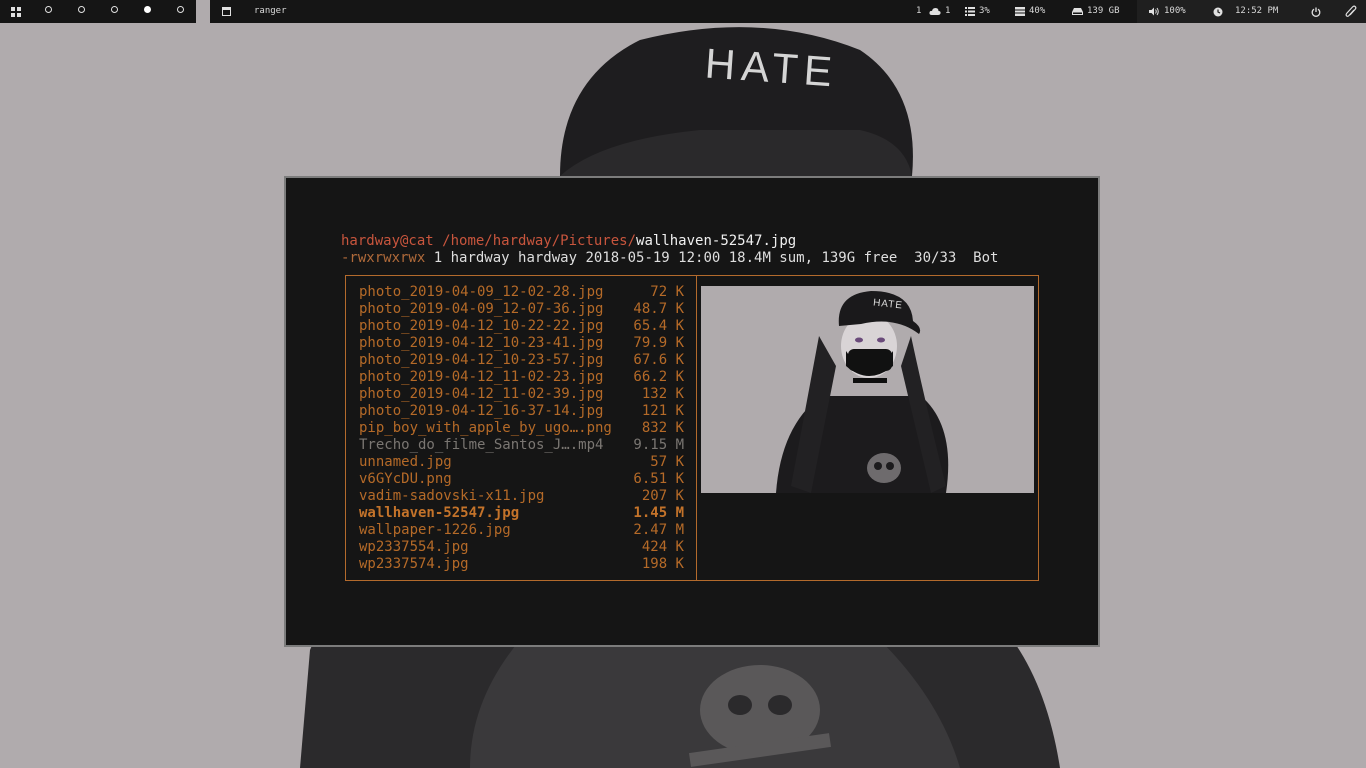 The image size is (1366, 768). I want to click on file-name: photo_2019-04-12_16-37-14.jpg, so click(481, 411).